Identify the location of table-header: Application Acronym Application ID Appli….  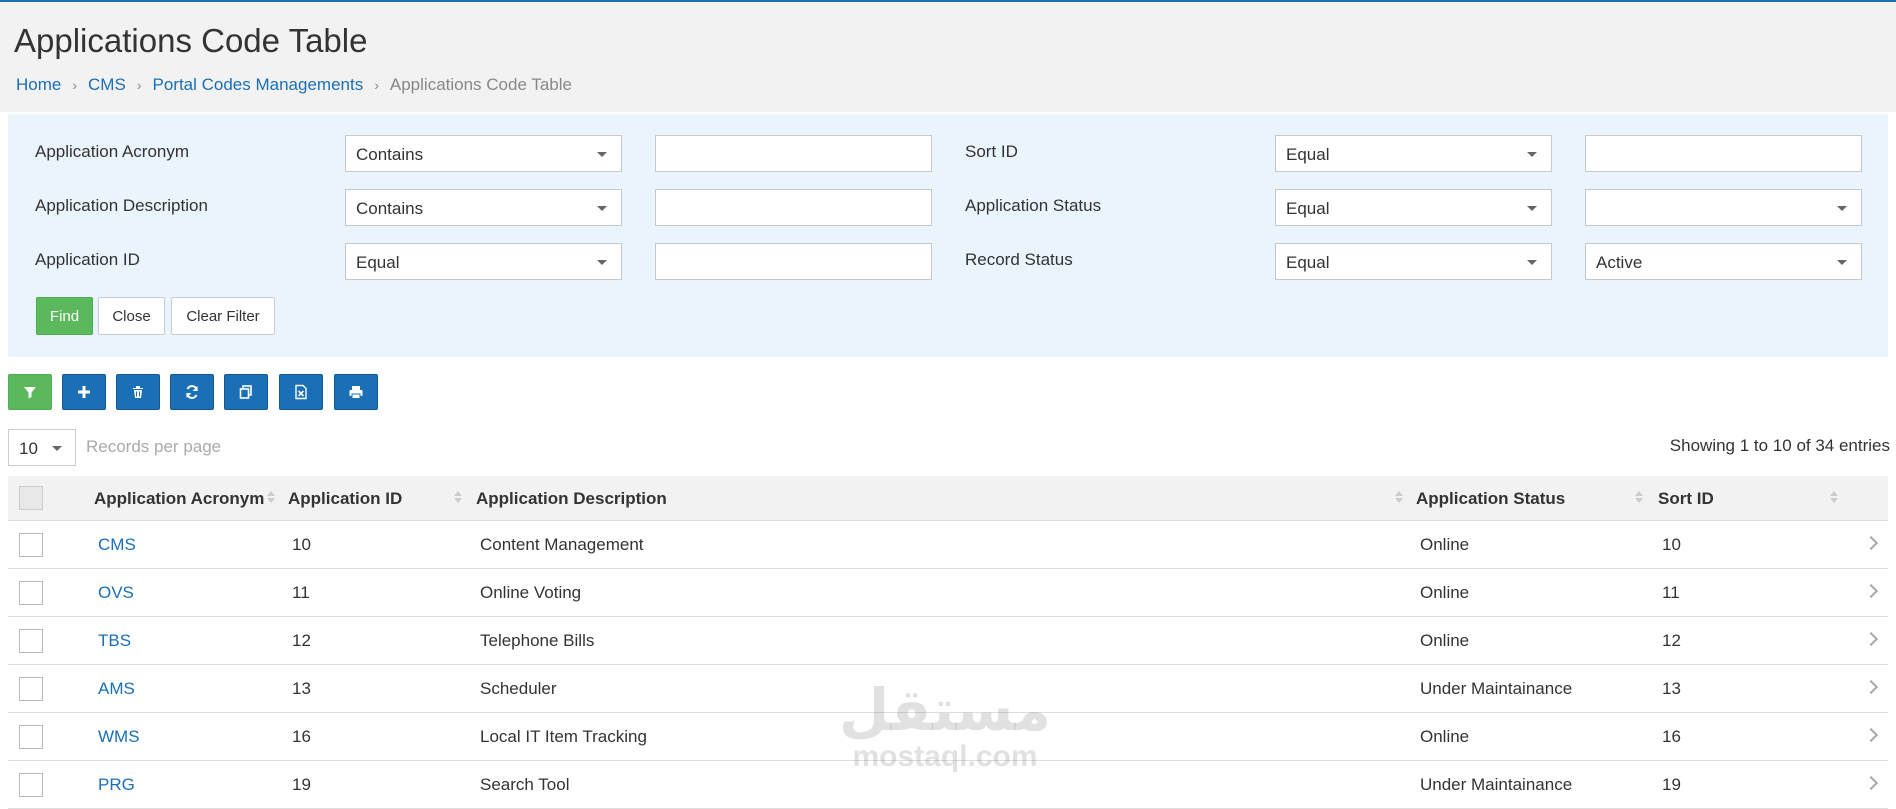
(948, 498).